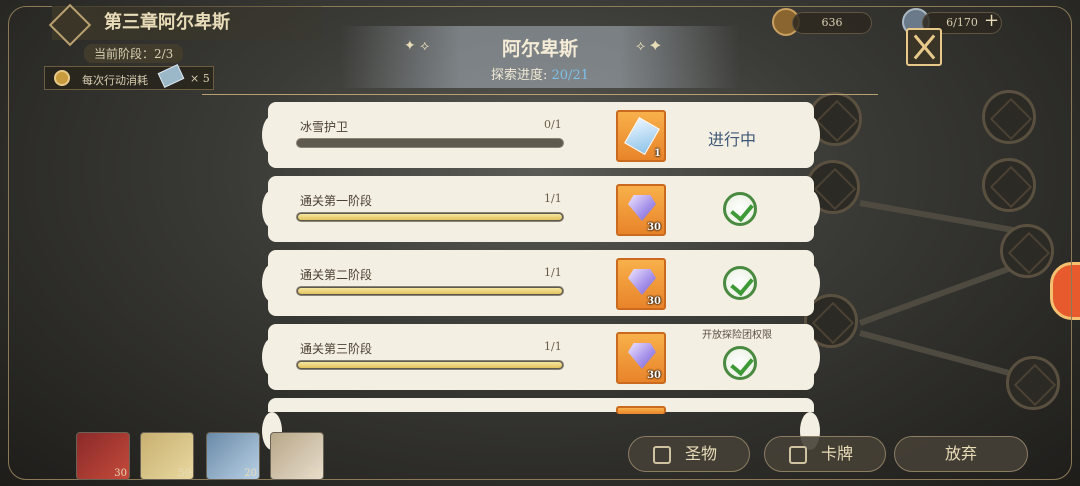 Image resolution: width=1080 pixels, height=486 pixels. What do you see at coordinates (657, 153) in the screenshot?
I see `reward-amount: 1` at bounding box center [657, 153].